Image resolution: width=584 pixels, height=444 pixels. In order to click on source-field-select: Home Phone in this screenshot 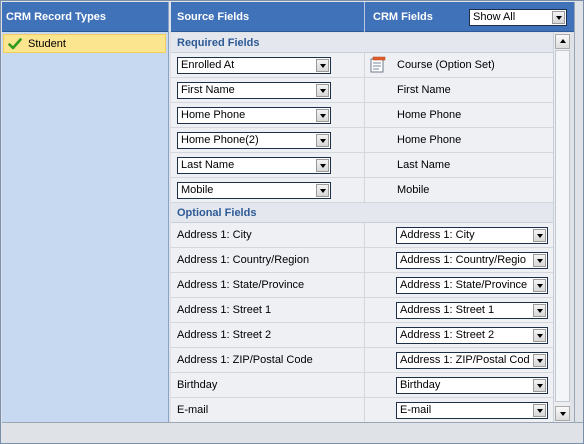, I will do `click(254, 115)`.